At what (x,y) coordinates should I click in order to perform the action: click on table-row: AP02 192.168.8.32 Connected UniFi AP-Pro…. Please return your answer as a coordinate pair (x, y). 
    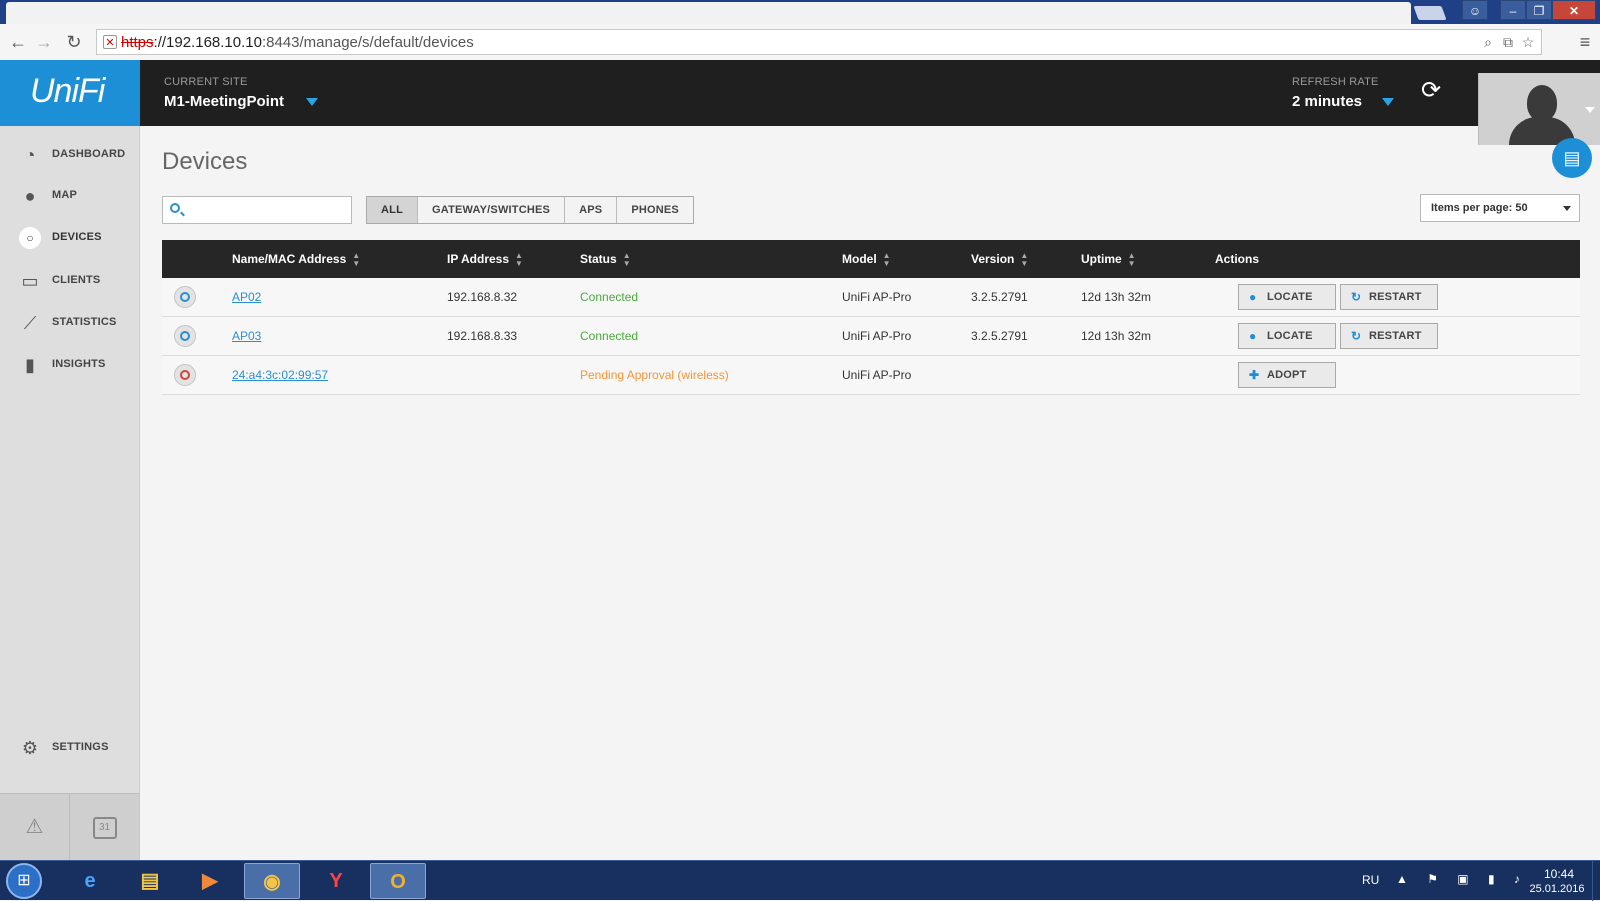
    Looking at the image, I should click on (871, 297).